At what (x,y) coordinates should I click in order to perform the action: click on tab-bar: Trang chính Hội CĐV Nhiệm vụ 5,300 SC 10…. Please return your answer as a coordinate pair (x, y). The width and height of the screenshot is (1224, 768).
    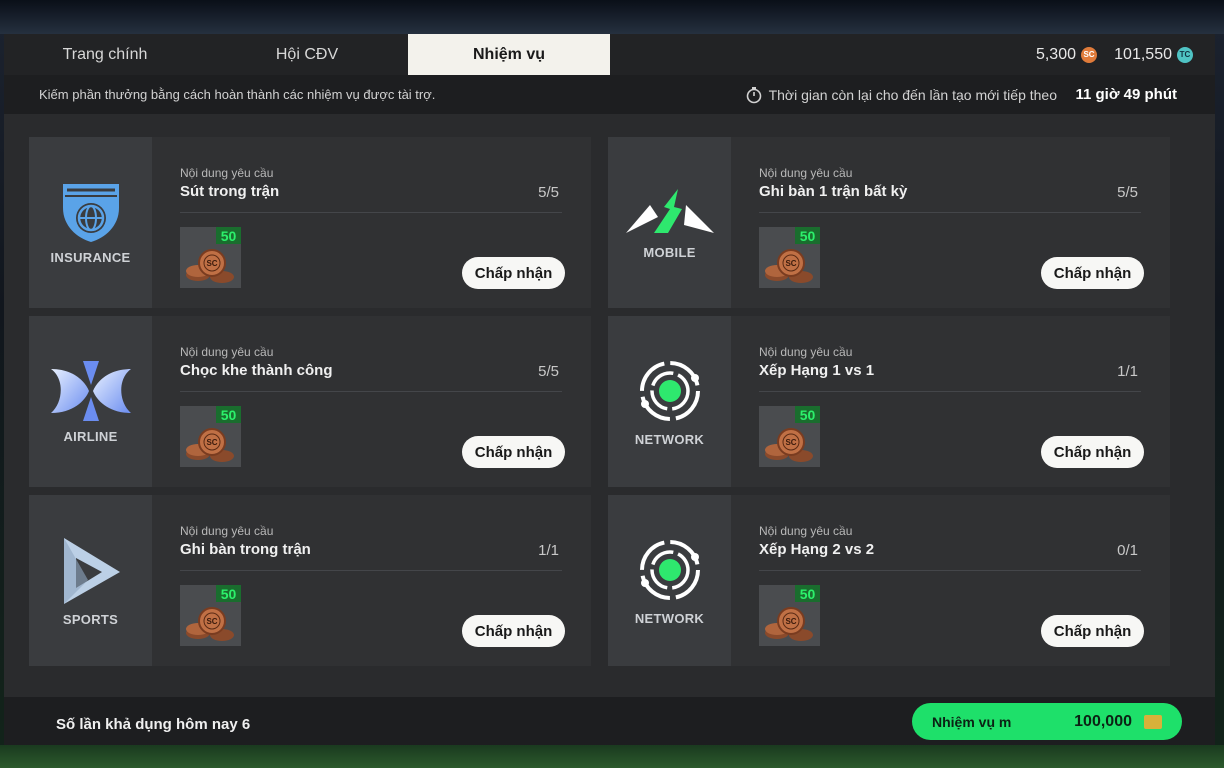
    Looking at the image, I should click on (609, 54).